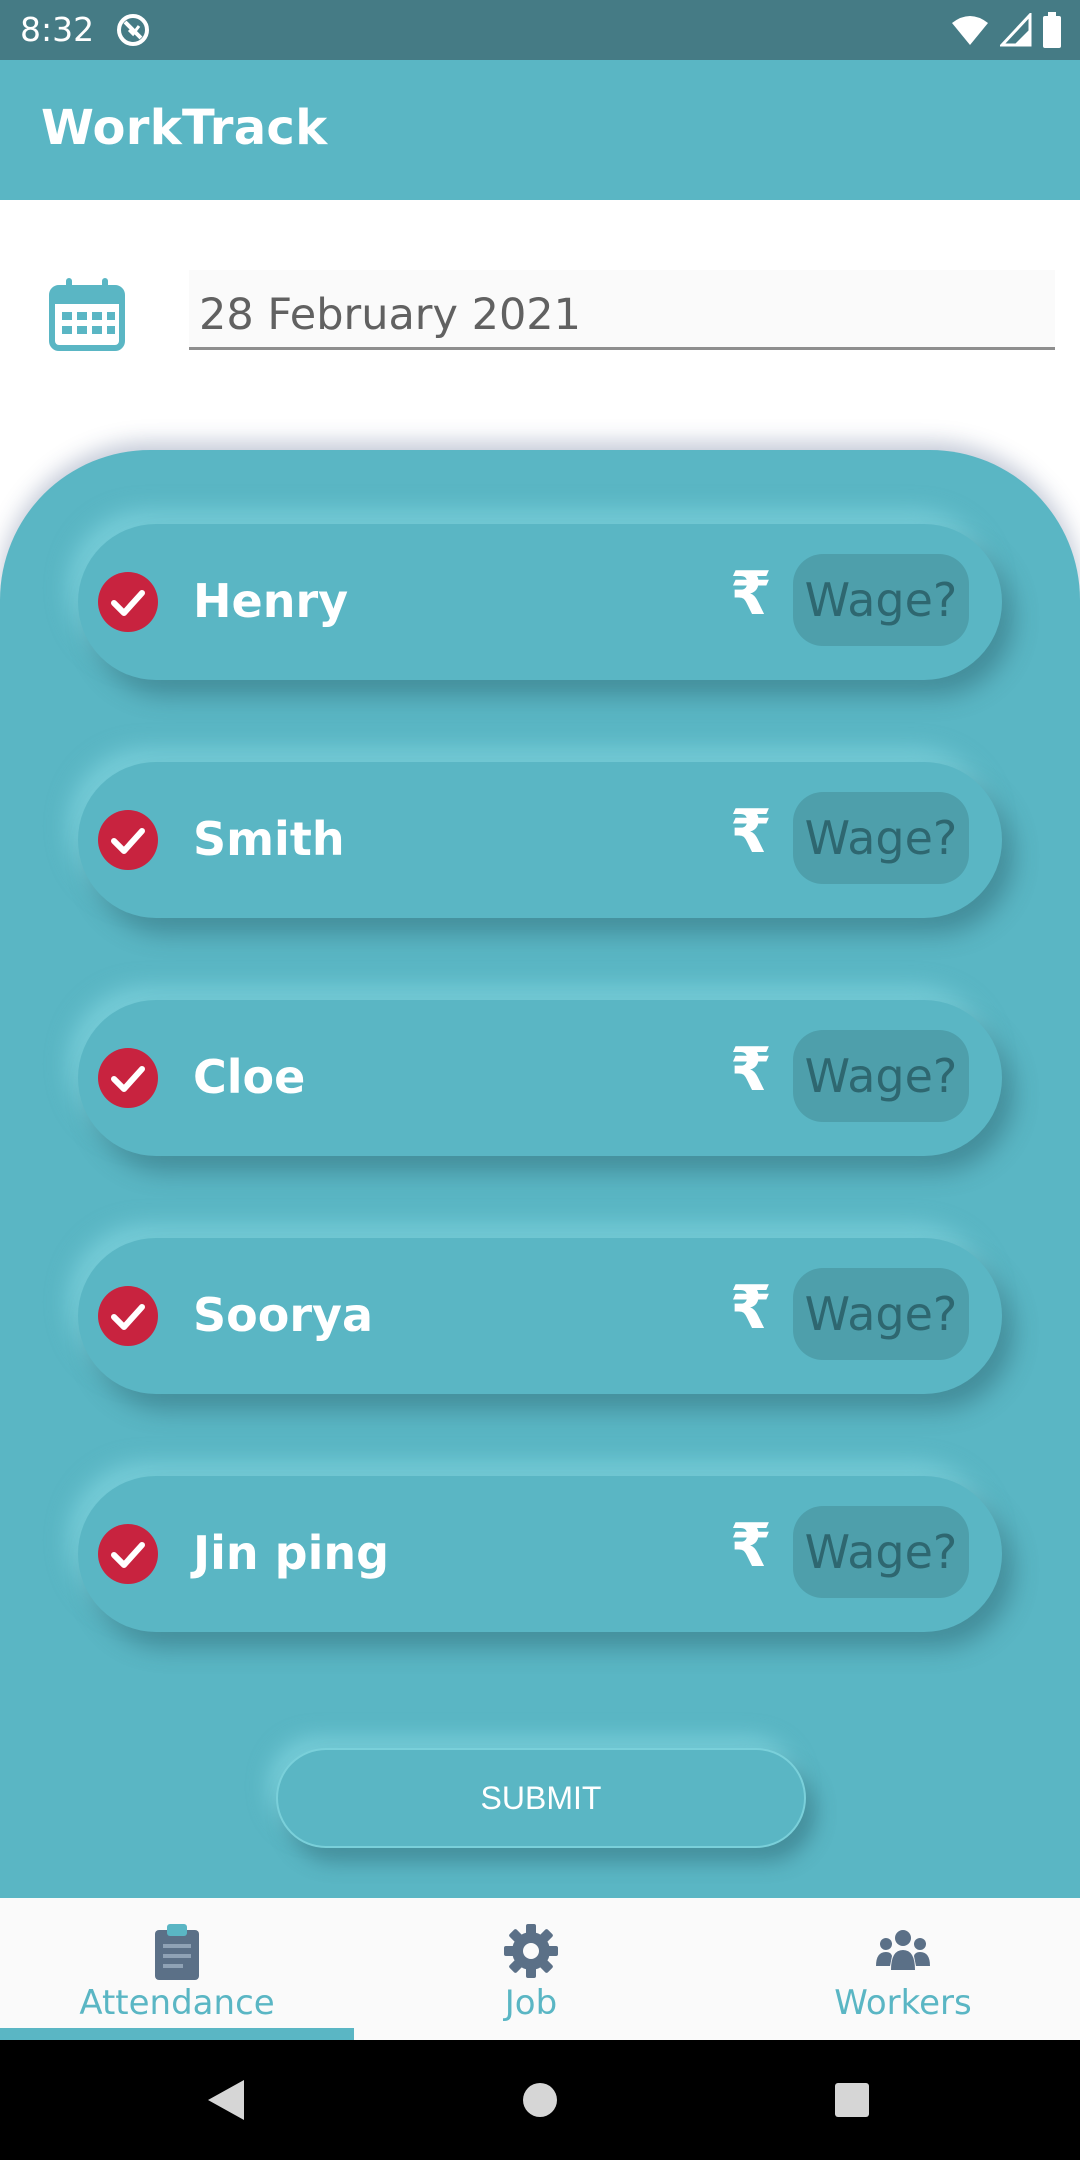 The image size is (1080, 2160). I want to click on home-icon, so click(540, 2100).